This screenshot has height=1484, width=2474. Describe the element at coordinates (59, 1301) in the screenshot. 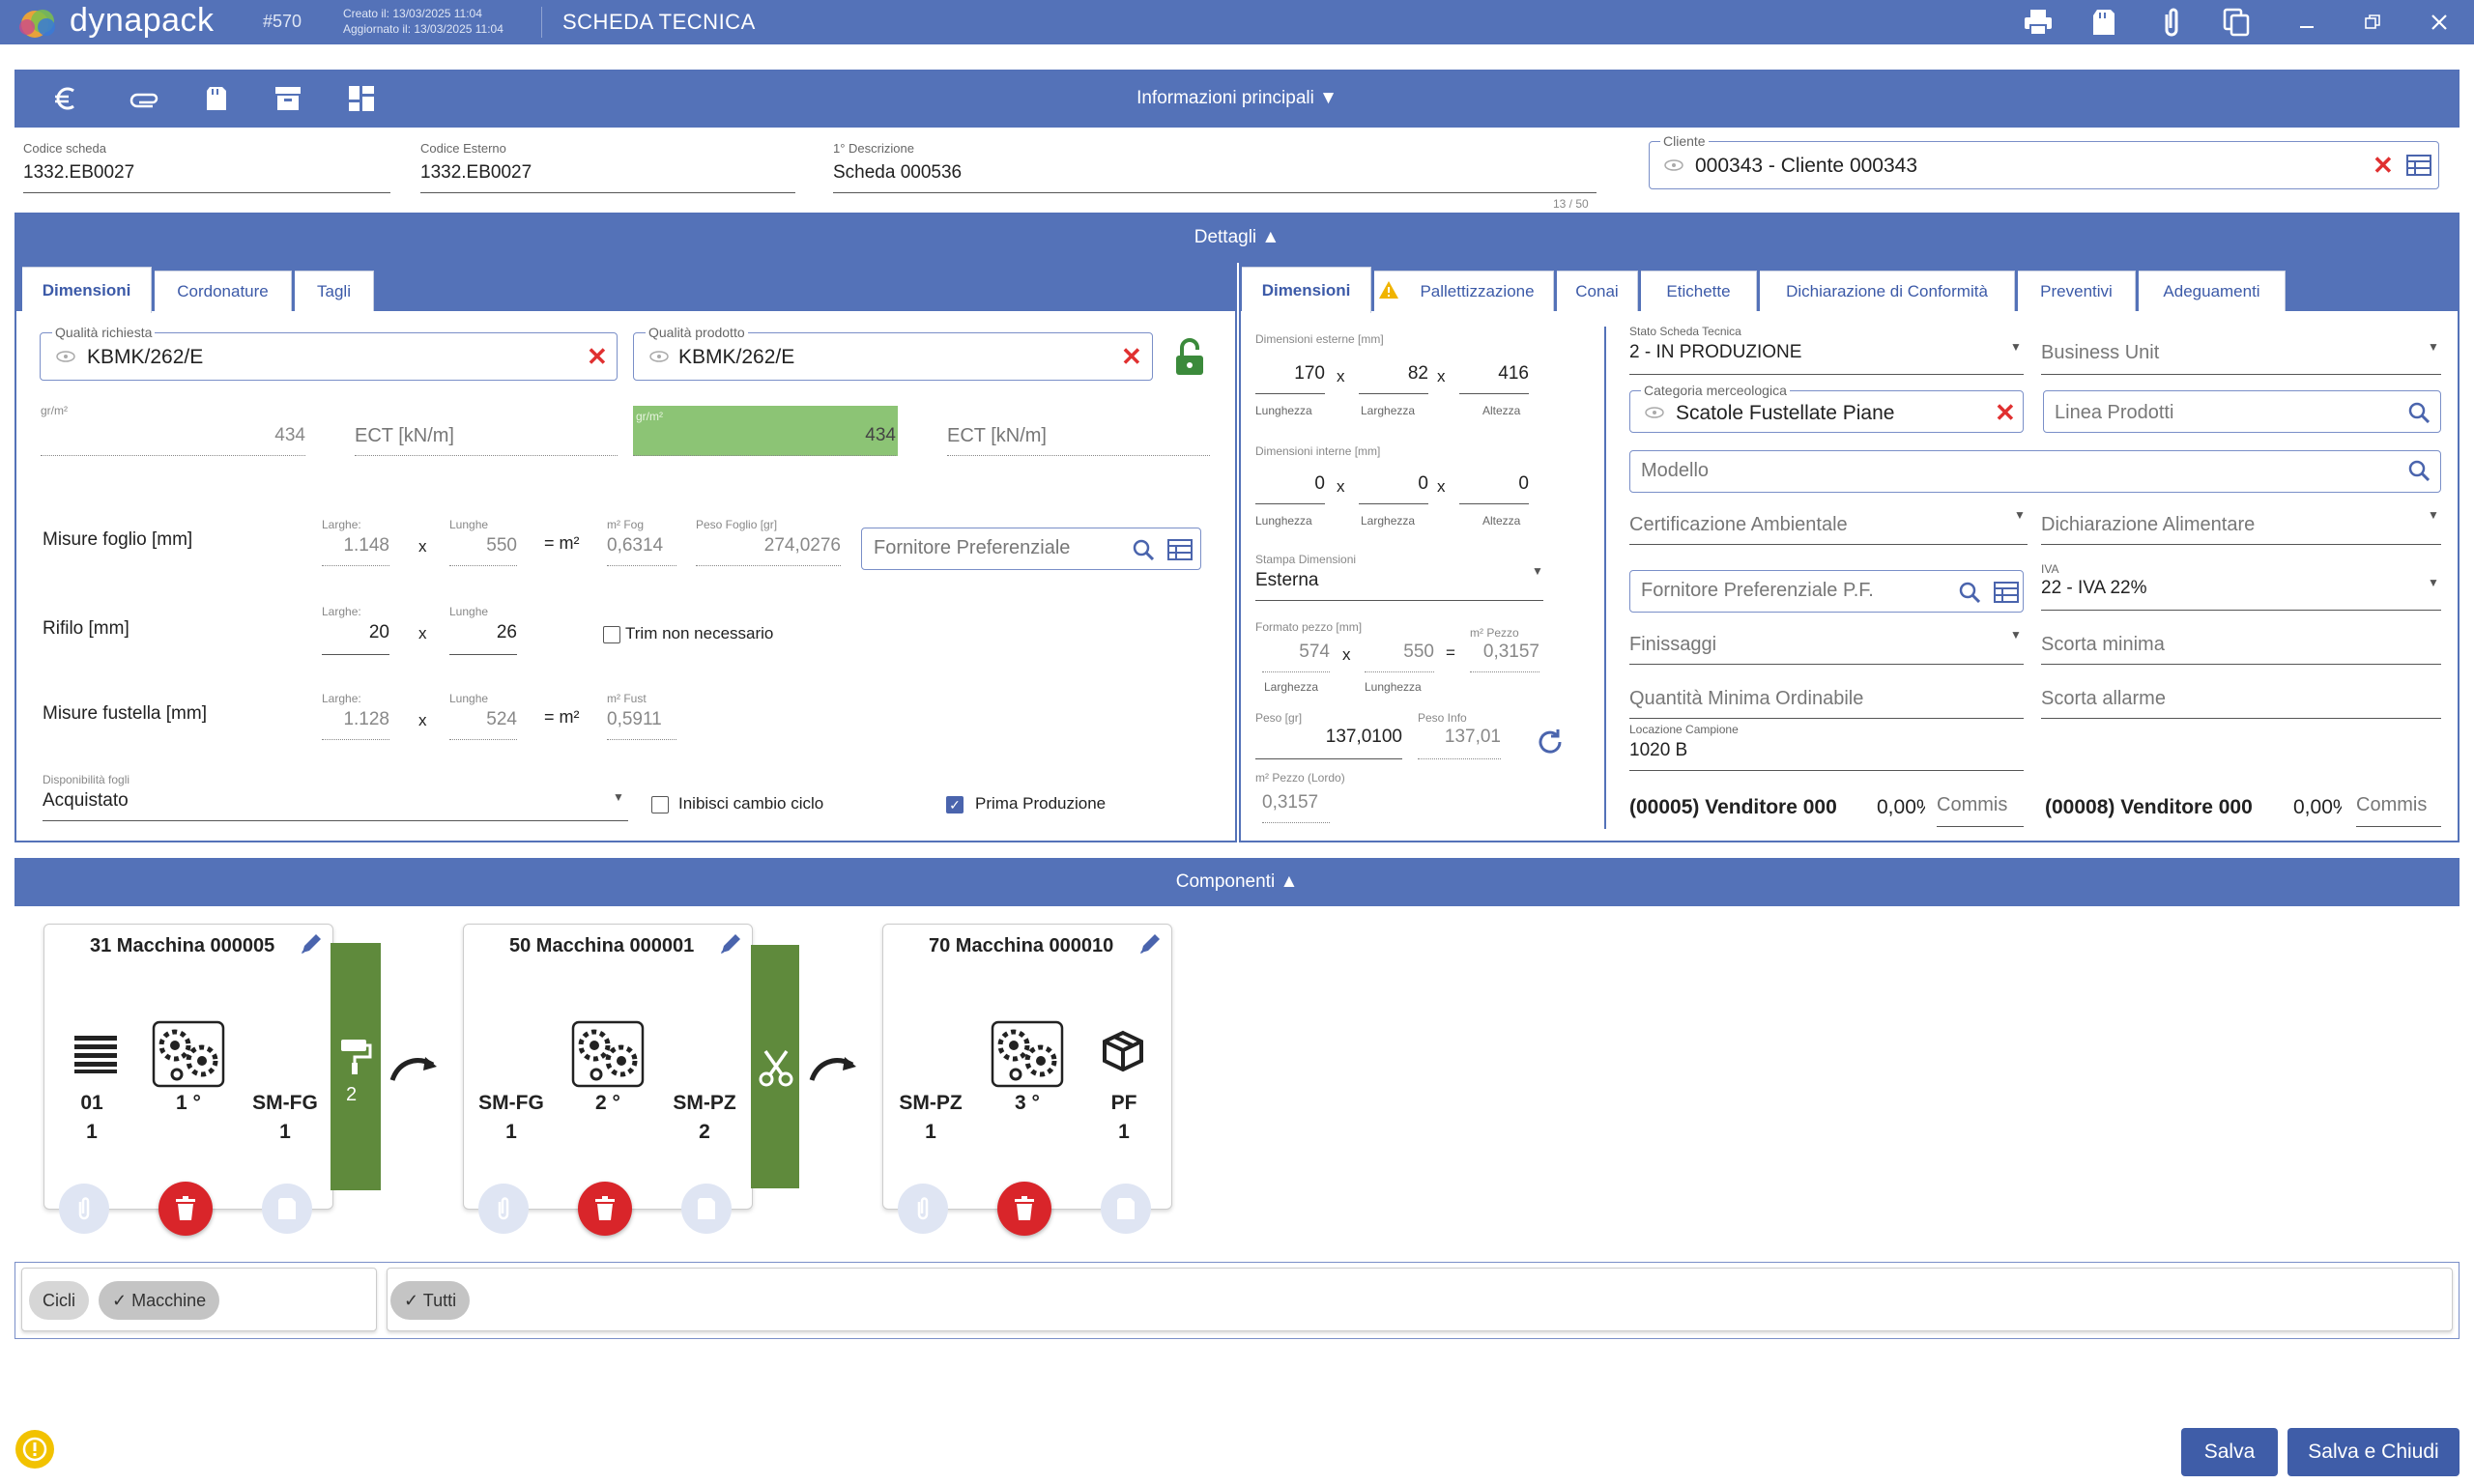

I see `chip-cicli: Cicli` at that location.